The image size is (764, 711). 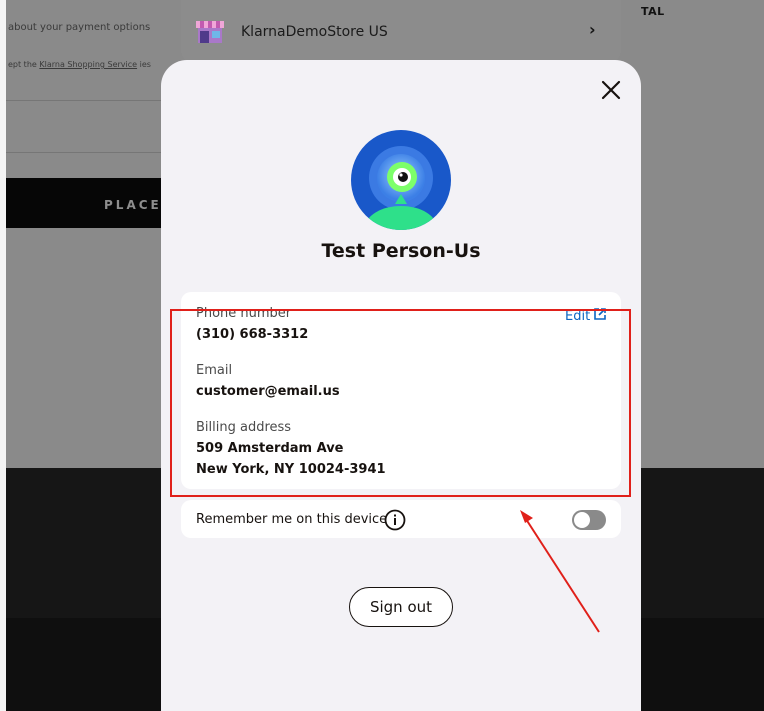 What do you see at coordinates (401, 607) in the screenshot?
I see `sign-out-button: Sign out` at bounding box center [401, 607].